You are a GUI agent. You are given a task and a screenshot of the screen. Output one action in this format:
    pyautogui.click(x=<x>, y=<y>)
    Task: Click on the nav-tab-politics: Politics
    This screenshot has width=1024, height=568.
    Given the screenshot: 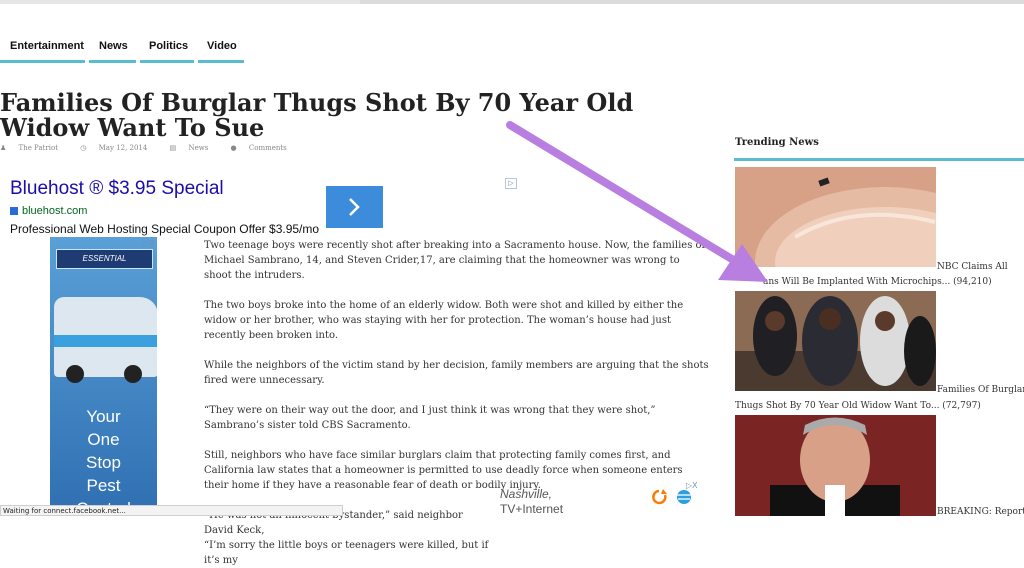 What is the action you would take?
    pyautogui.click(x=168, y=46)
    